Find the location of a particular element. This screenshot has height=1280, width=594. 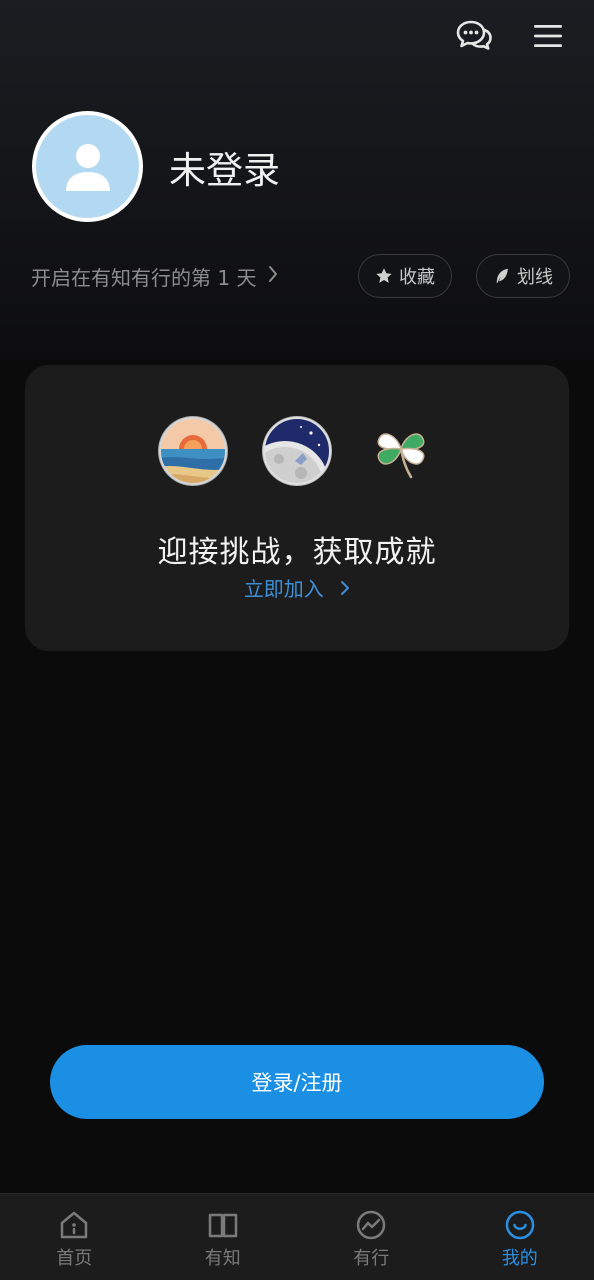

tab-knowledge-label: 有知 is located at coordinates (222, 1258).